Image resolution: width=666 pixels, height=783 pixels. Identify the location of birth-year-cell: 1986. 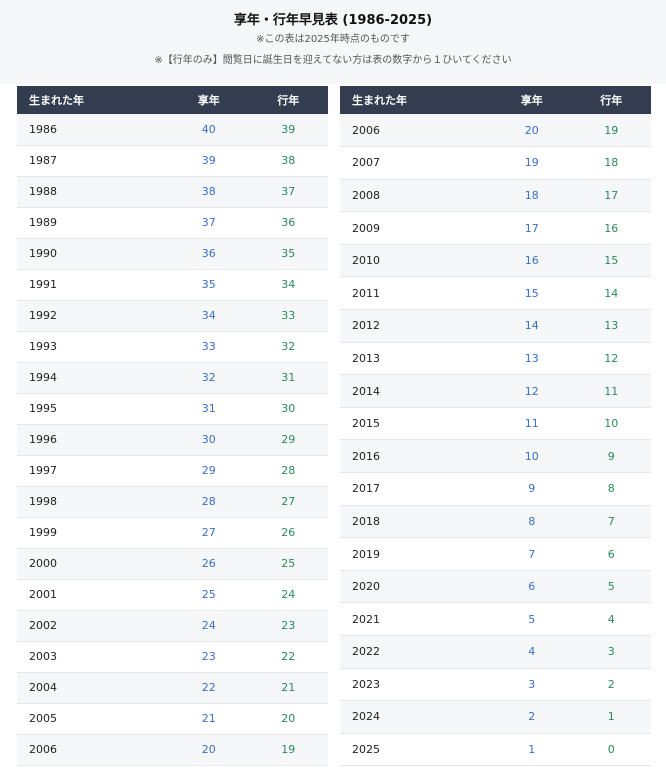
(93, 130).